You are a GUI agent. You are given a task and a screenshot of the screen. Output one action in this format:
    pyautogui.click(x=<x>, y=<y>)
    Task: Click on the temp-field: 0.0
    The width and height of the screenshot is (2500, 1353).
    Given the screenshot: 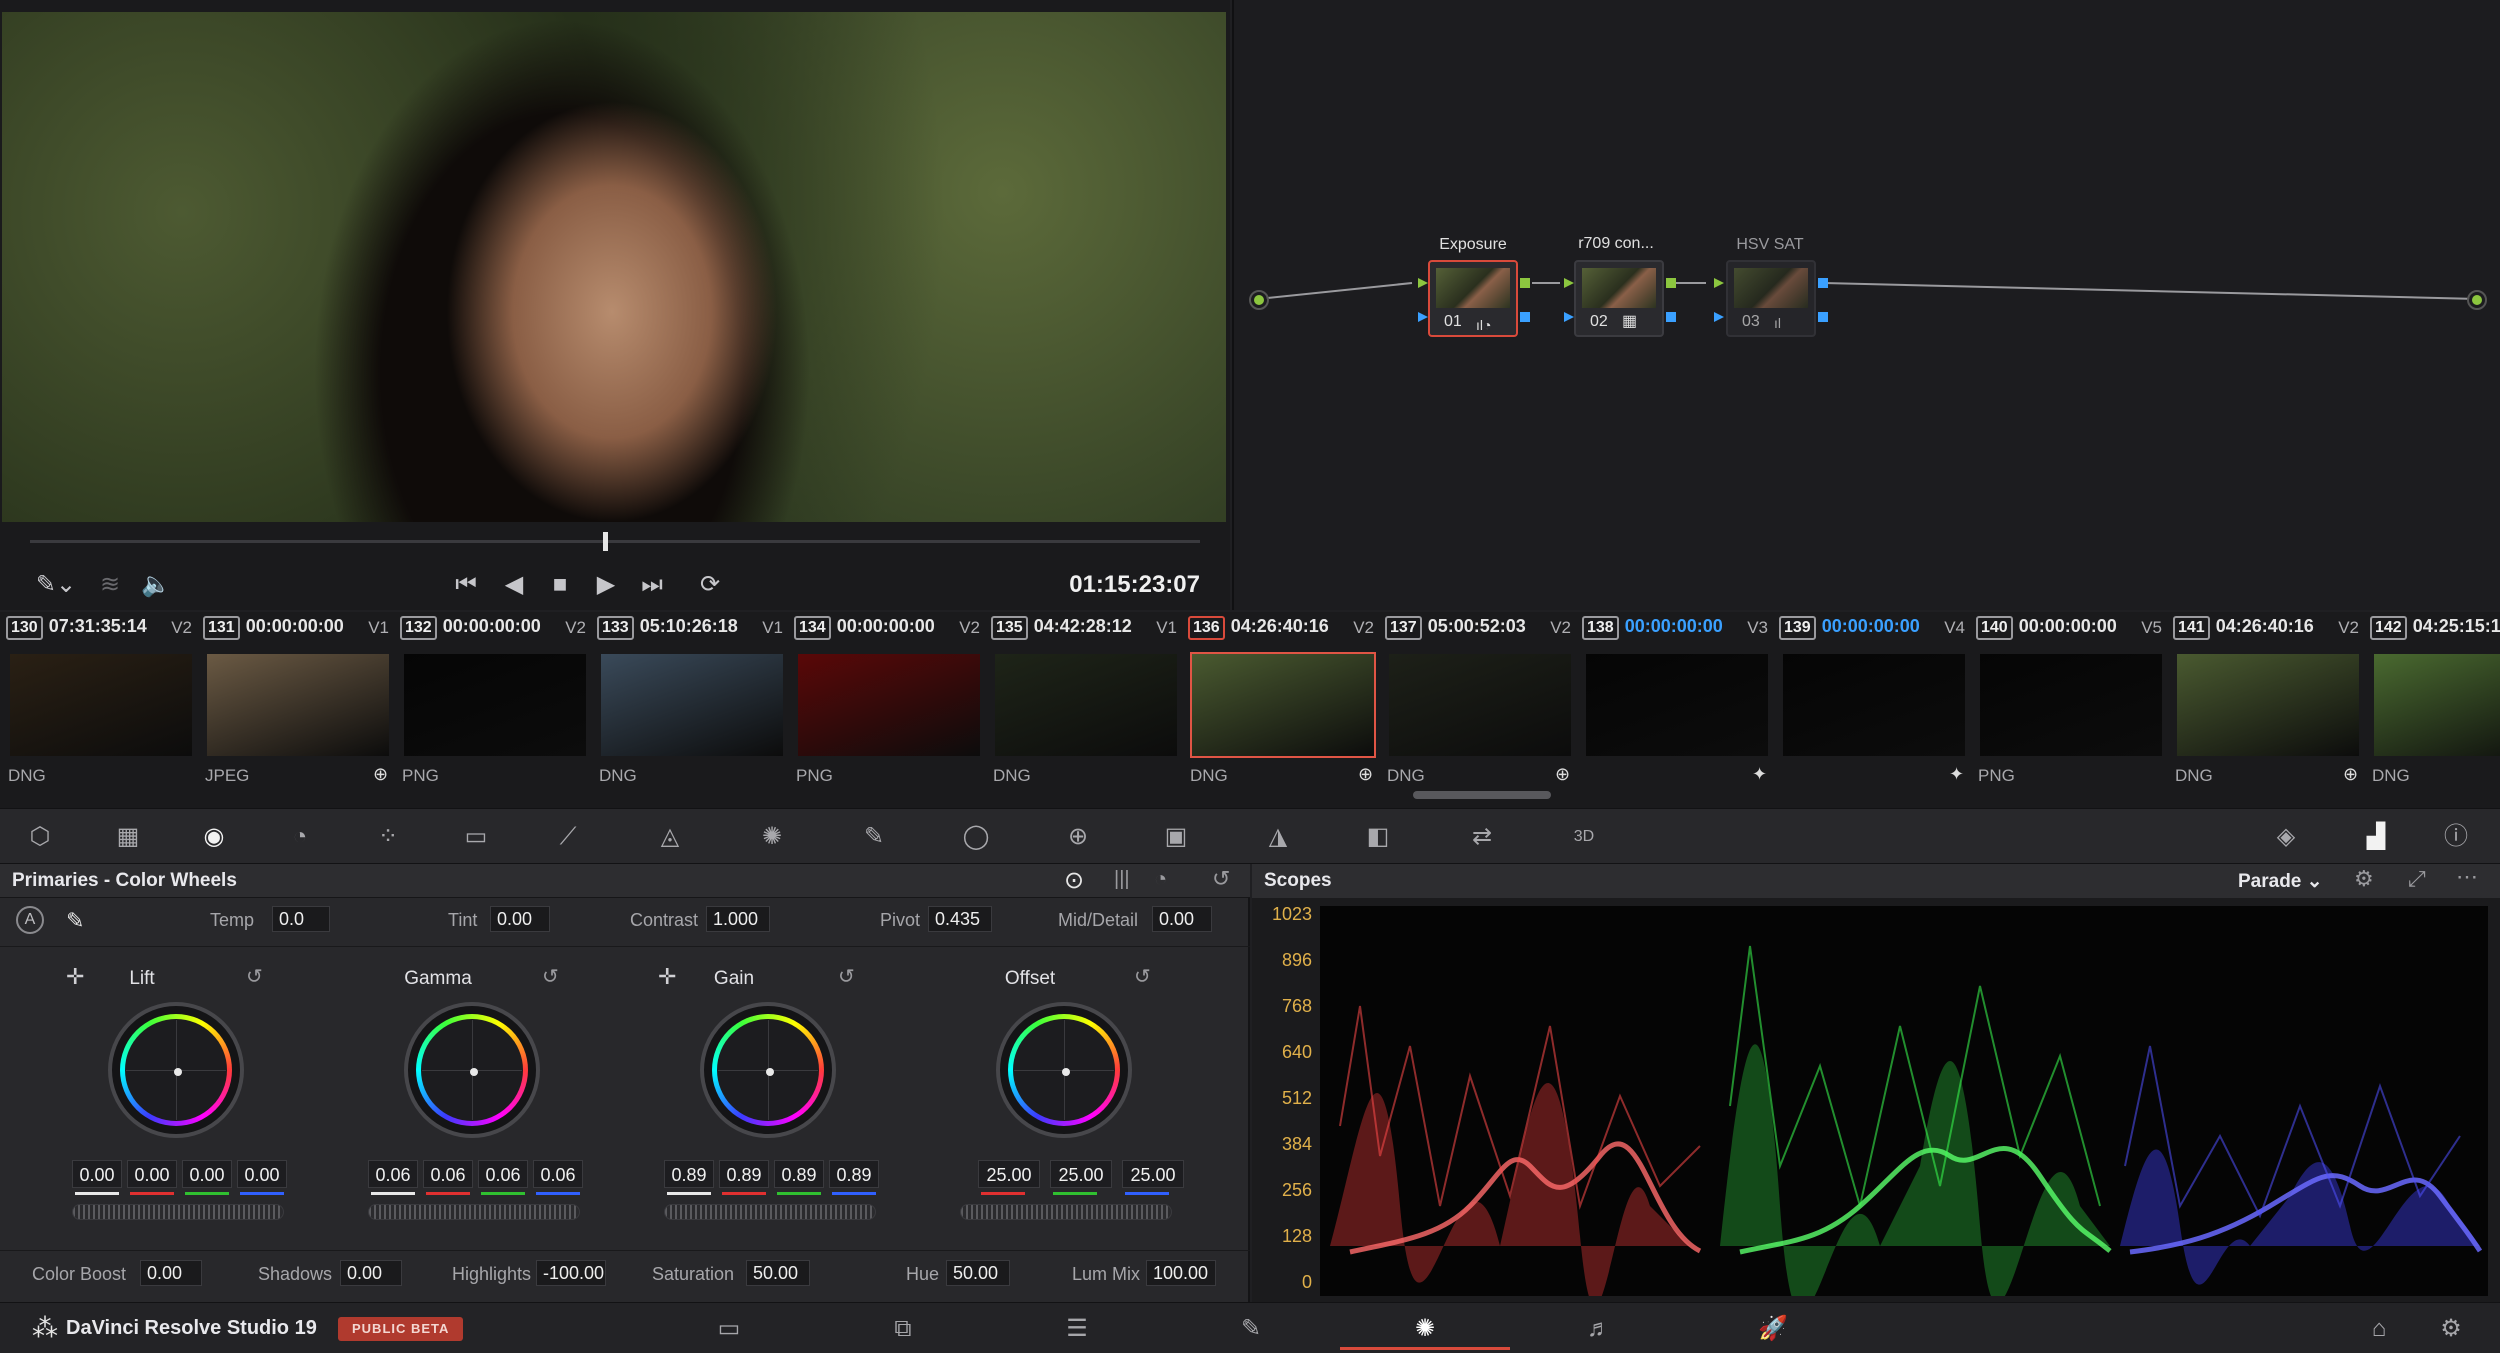 What is the action you would take?
    pyautogui.click(x=301, y=919)
    